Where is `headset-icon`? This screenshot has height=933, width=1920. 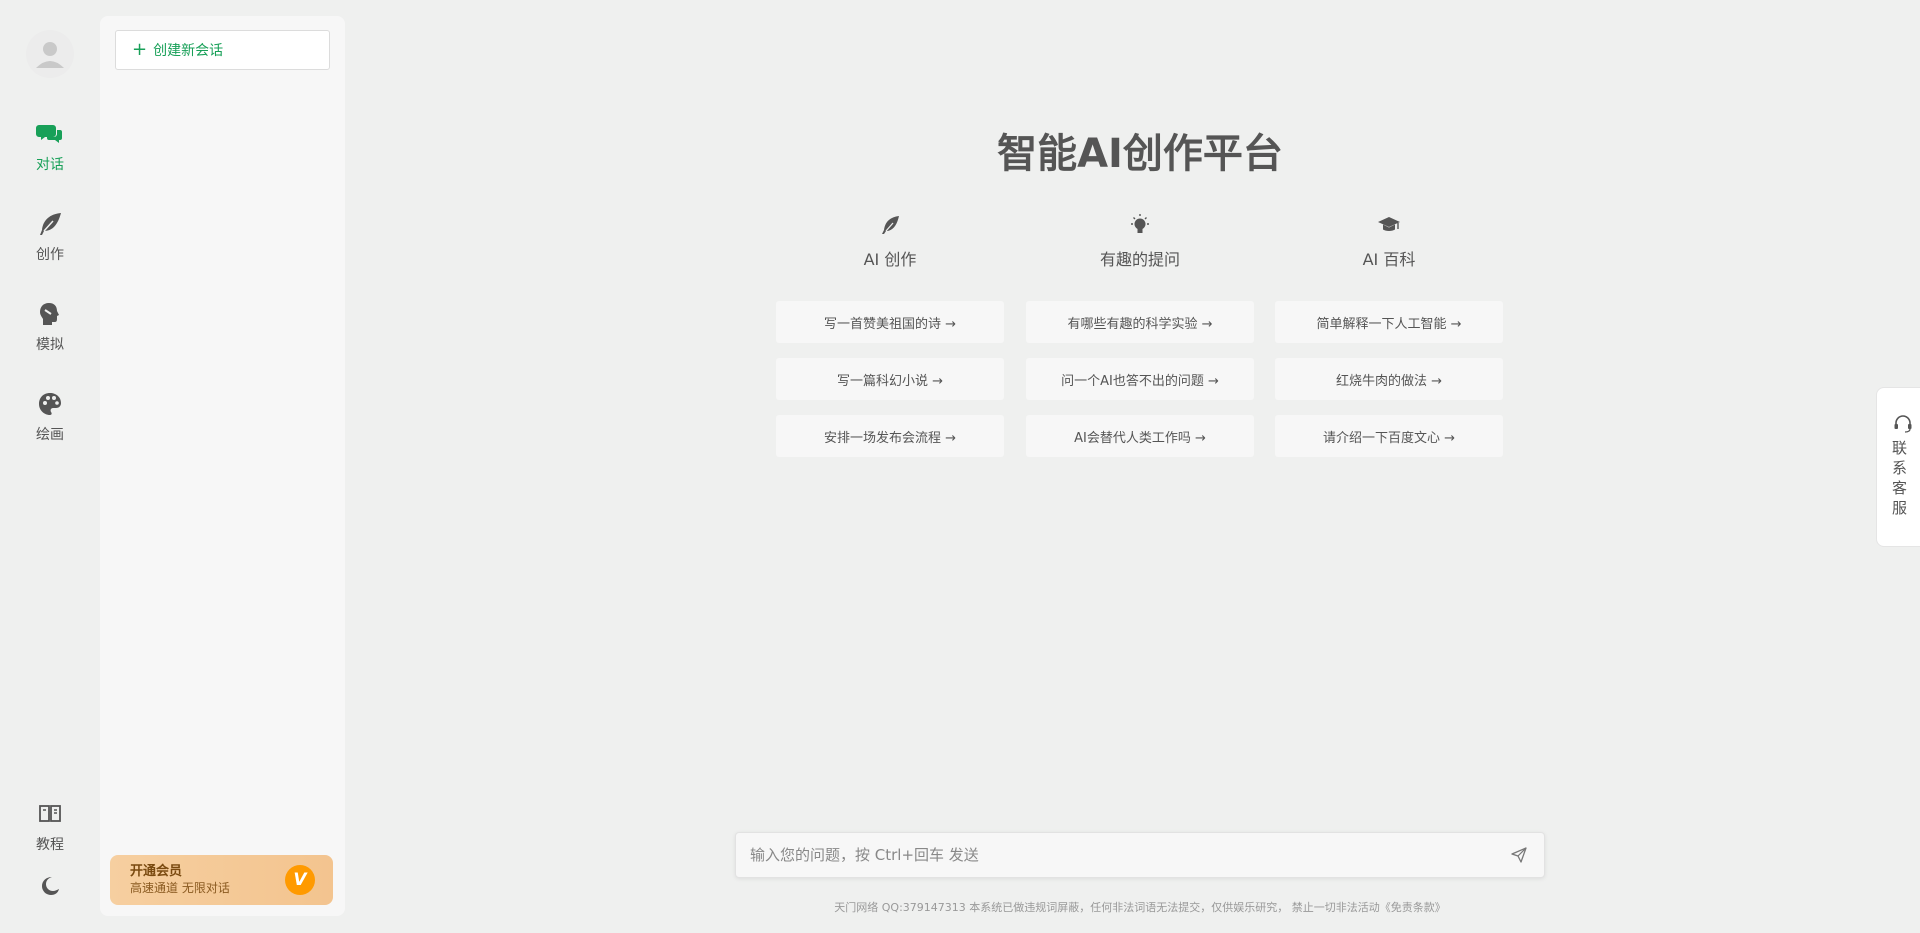
headset-icon is located at coordinates (1903, 424).